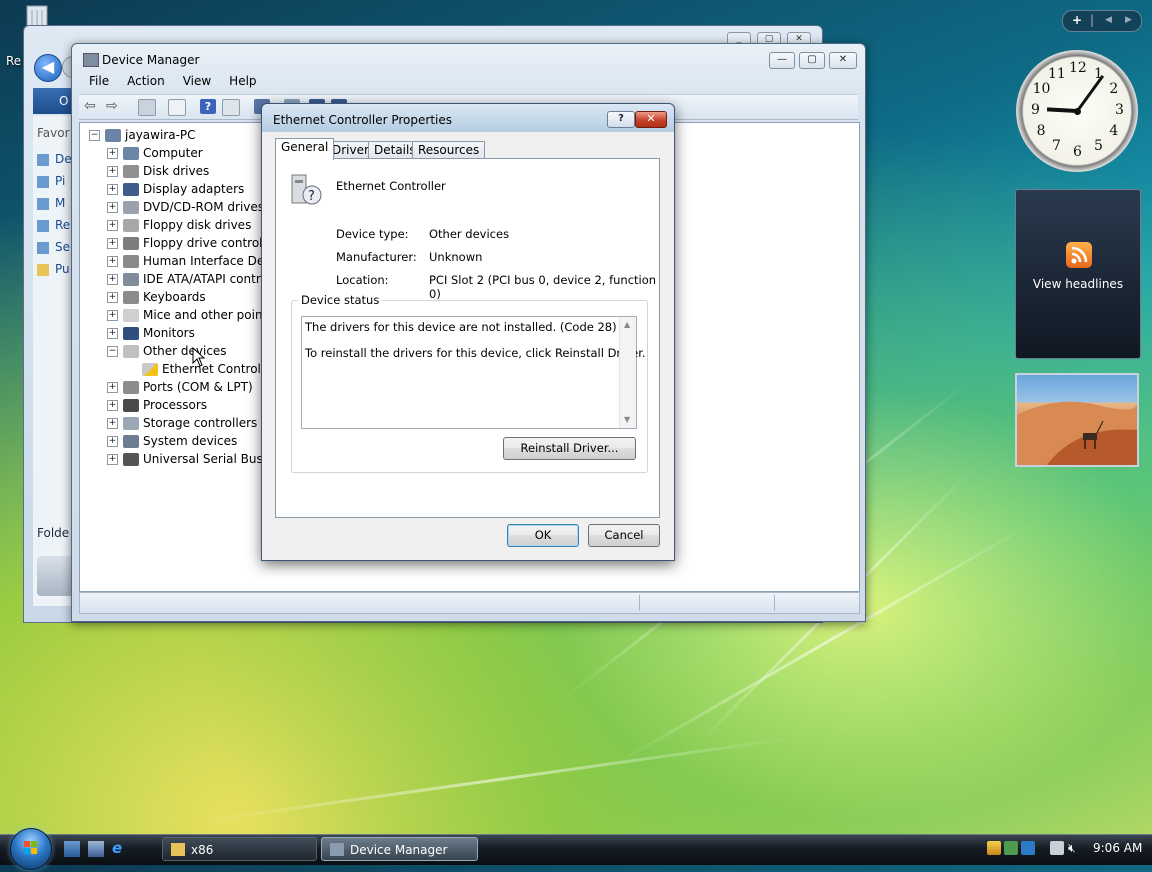 The image size is (1152, 872). What do you see at coordinates (96, 849) in the screenshot?
I see `switch-windows-icon` at bounding box center [96, 849].